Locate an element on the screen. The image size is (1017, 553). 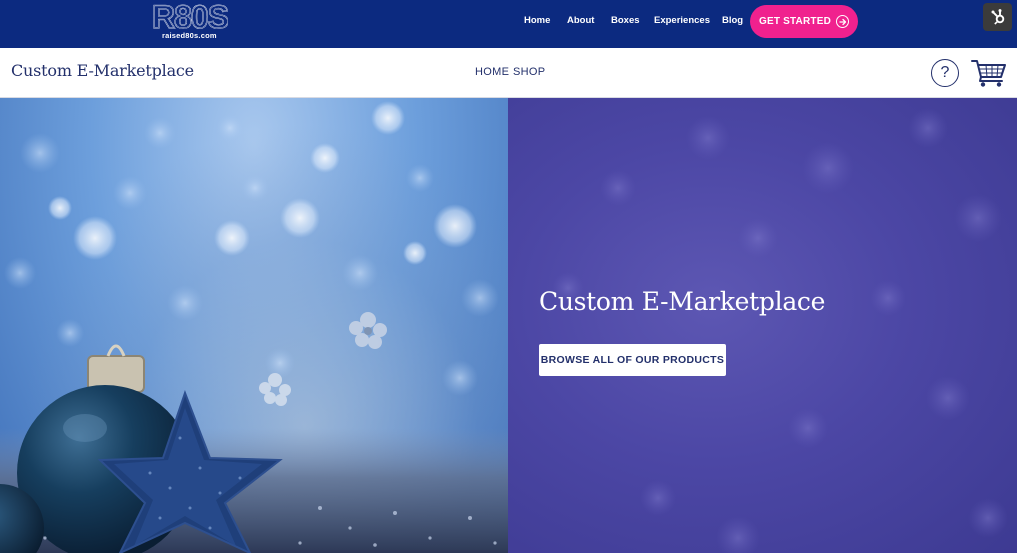
store-header: Custom E-Marketplace HOME SHOP ? is located at coordinates (508, 73).